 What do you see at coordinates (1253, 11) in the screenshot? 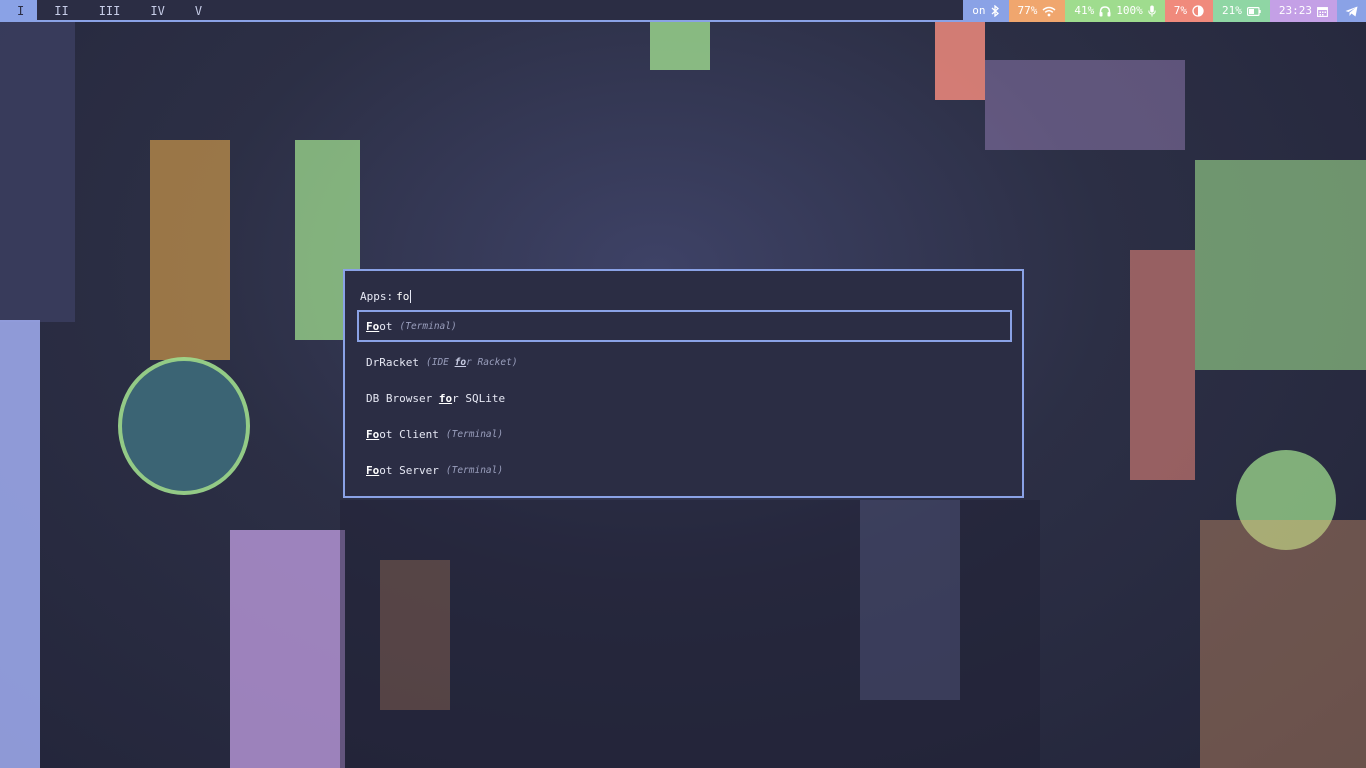
I see `battery-icon` at bounding box center [1253, 11].